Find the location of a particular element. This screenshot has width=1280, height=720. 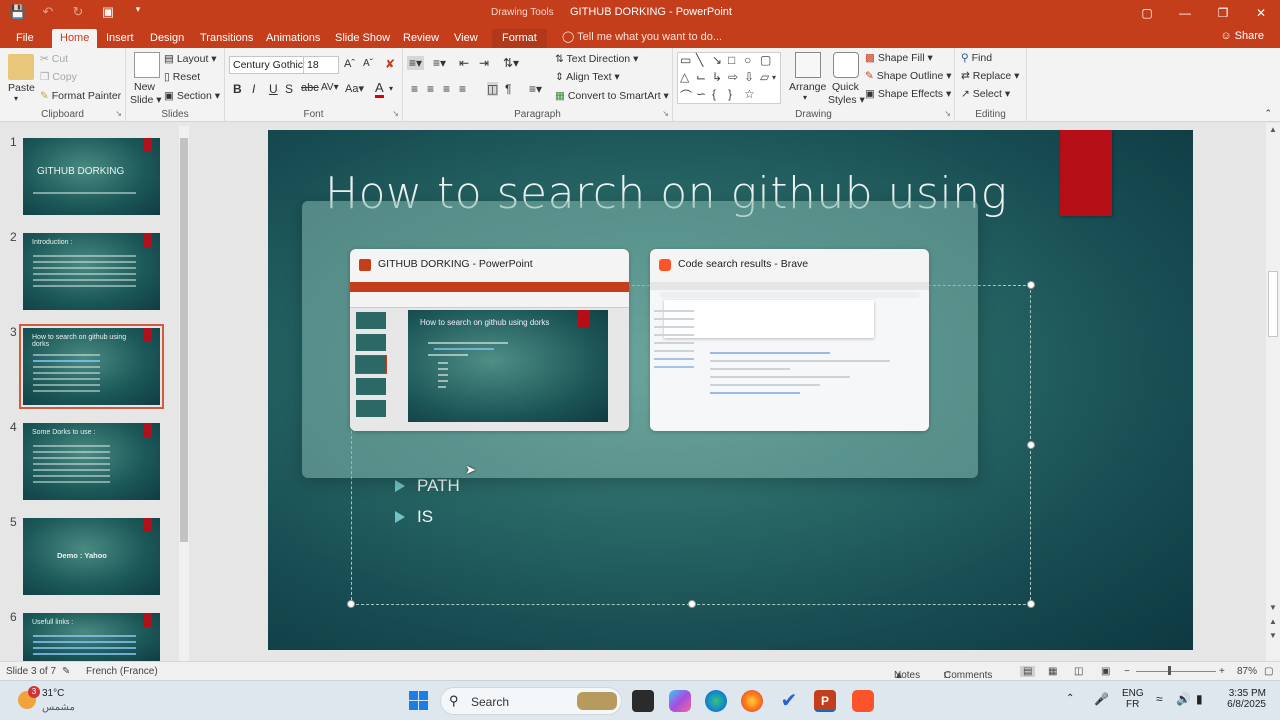

shape-fill-button: ▩ Shape Fill ▾ is located at coordinates (899, 58).